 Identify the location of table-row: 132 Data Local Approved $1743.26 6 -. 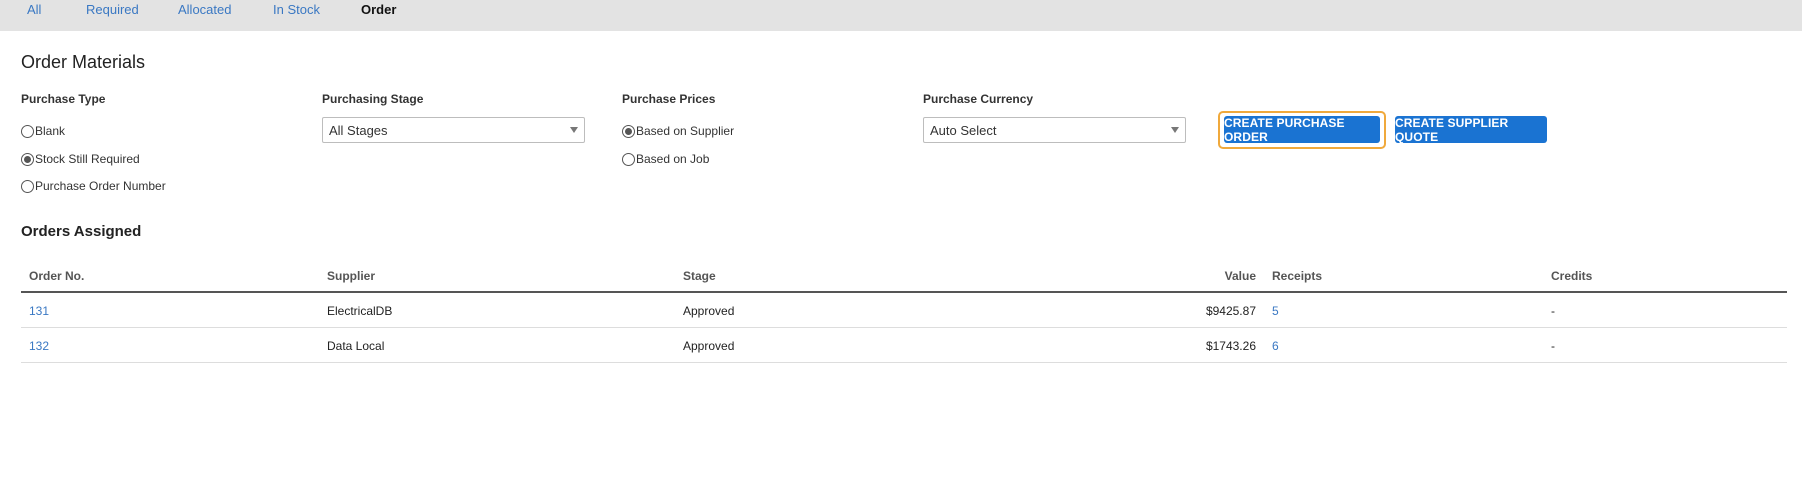
(904, 345).